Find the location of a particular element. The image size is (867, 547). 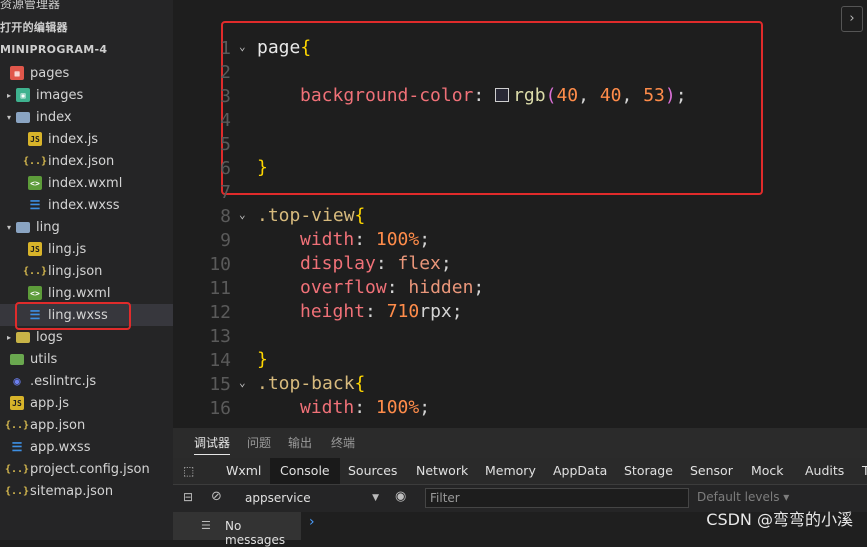

line-number: 10 is located at coordinates (220, 264).